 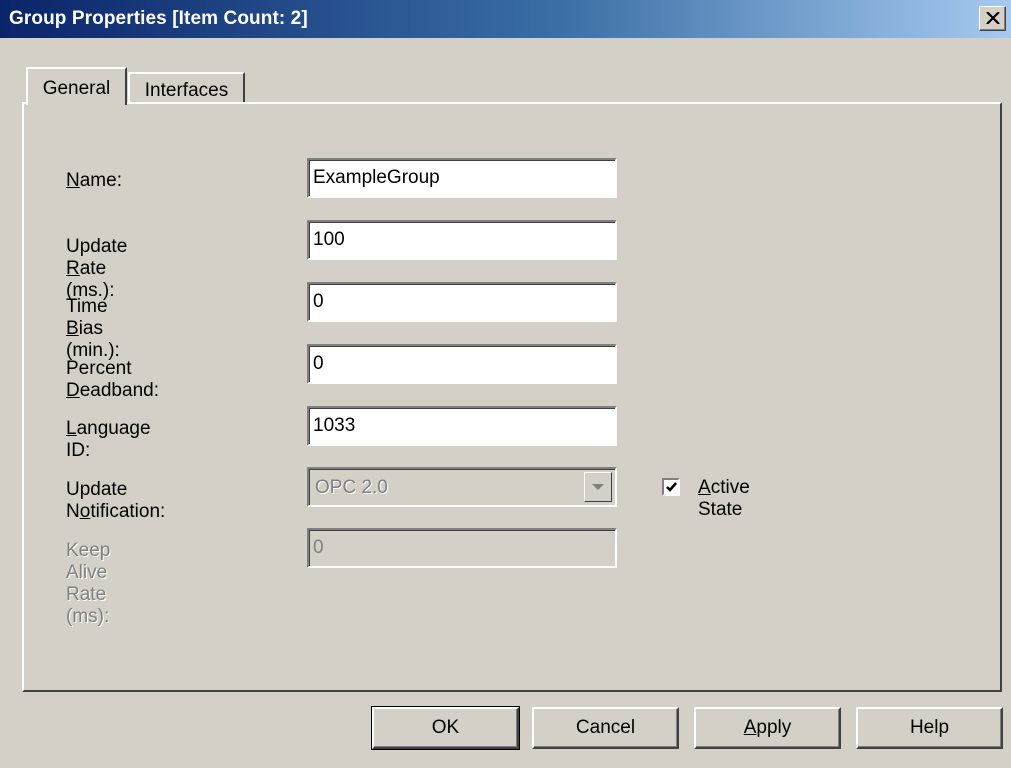 I want to click on tab-interfaces: Interfaces, so click(x=186, y=87).